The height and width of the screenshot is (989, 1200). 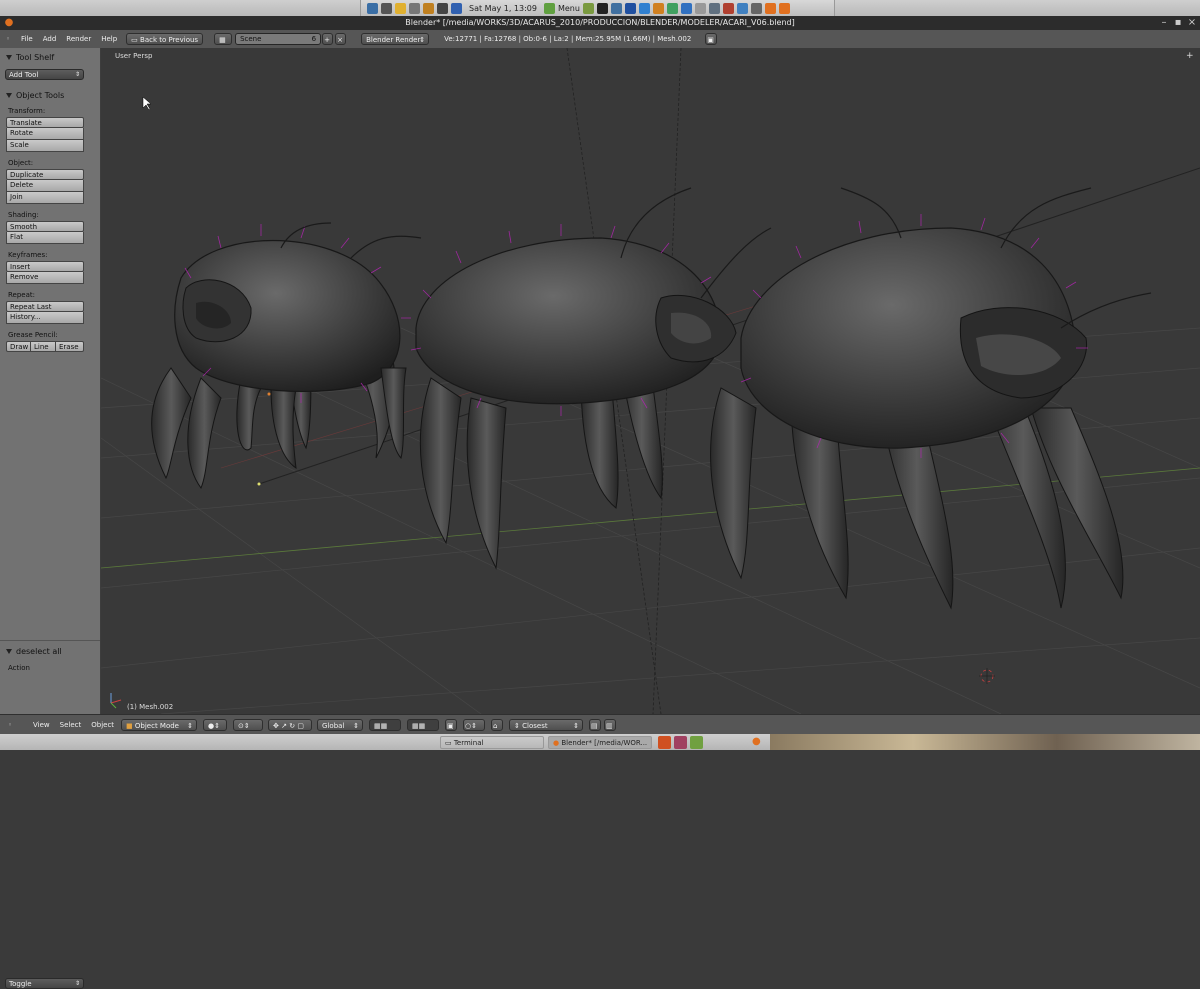 I want to click on render-anim-icon: ▥, so click(x=610, y=725).